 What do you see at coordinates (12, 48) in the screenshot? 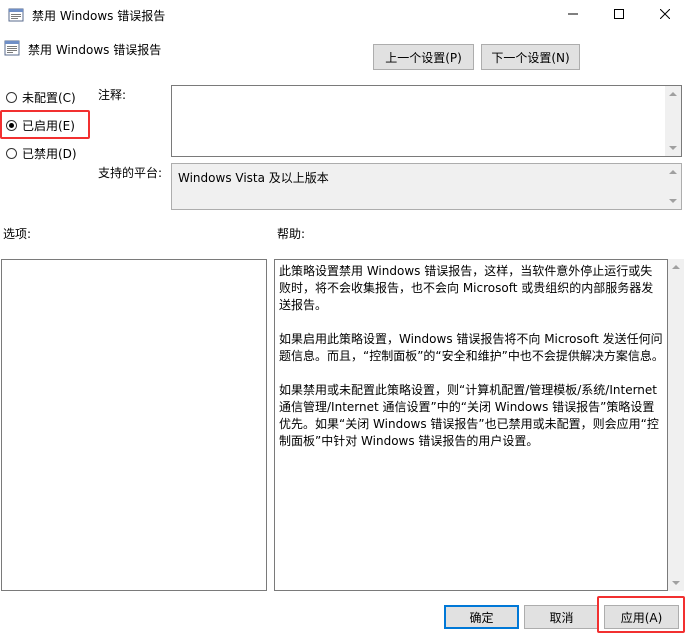
I see `policy-setting-icon` at bounding box center [12, 48].